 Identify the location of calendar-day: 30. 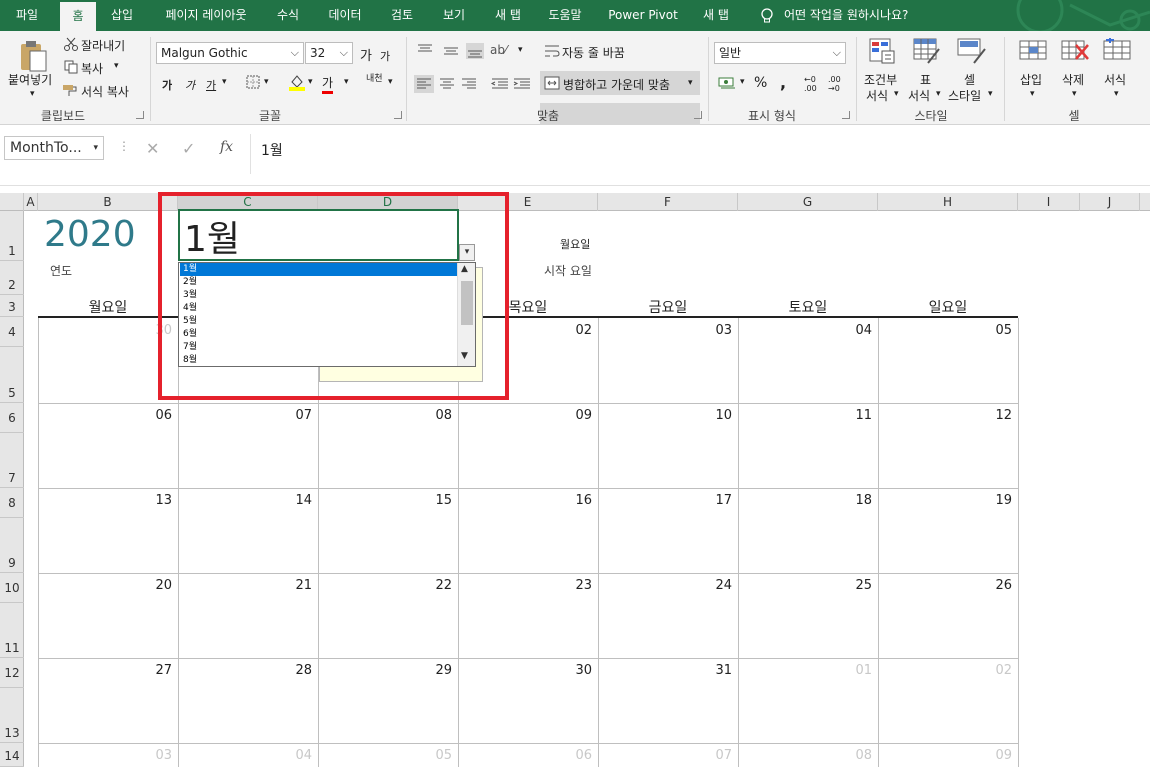
(572, 670).